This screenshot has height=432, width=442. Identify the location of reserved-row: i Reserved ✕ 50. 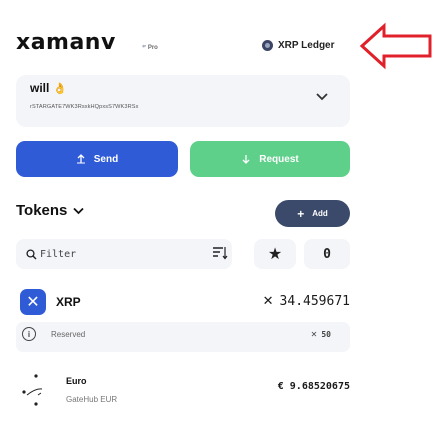
(183, 337).